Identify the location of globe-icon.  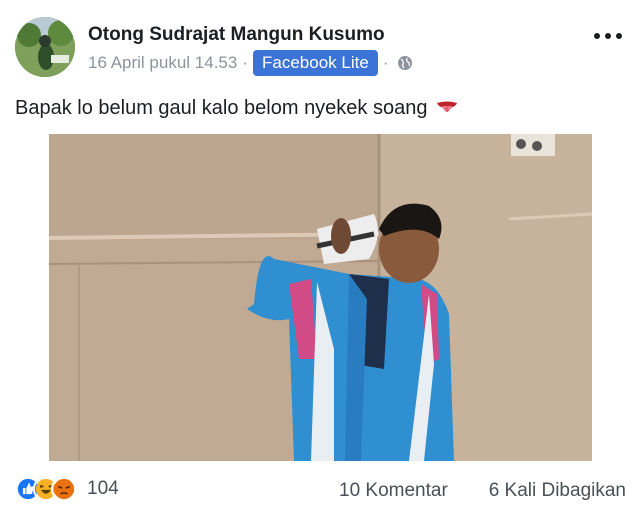
(405, 63).